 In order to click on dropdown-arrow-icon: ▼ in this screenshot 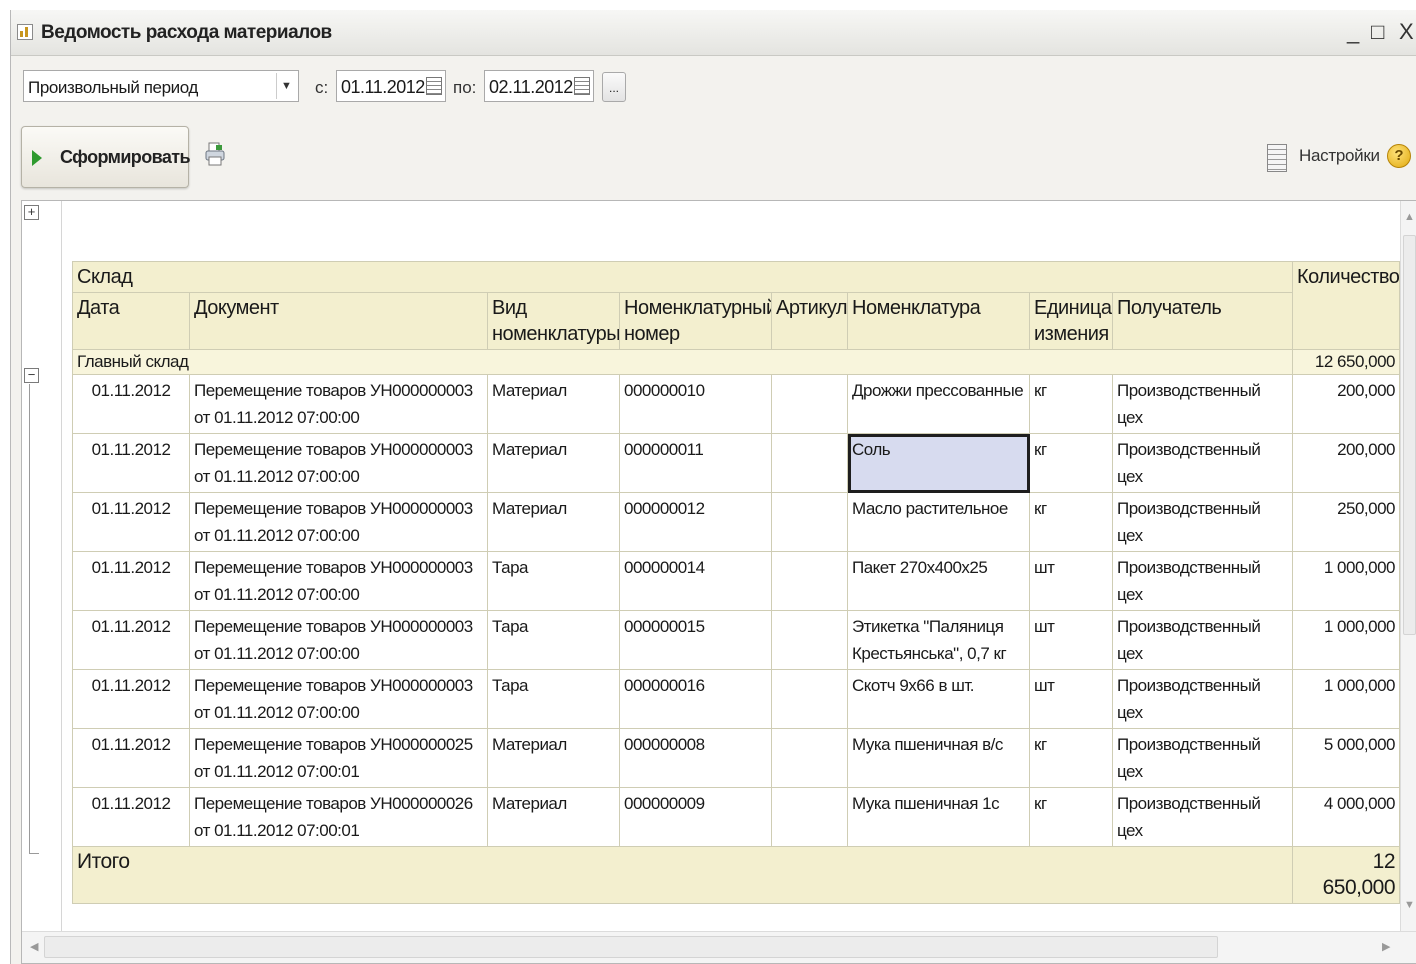, I will do `click(286, 86)`.